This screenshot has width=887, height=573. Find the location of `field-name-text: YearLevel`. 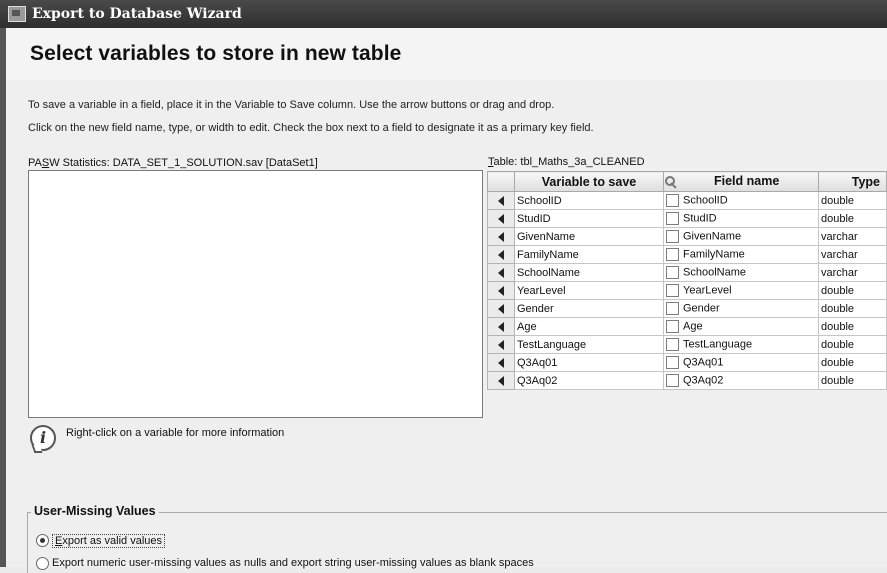

field-name-text: YearLevel is located at coordinates (707, 290).